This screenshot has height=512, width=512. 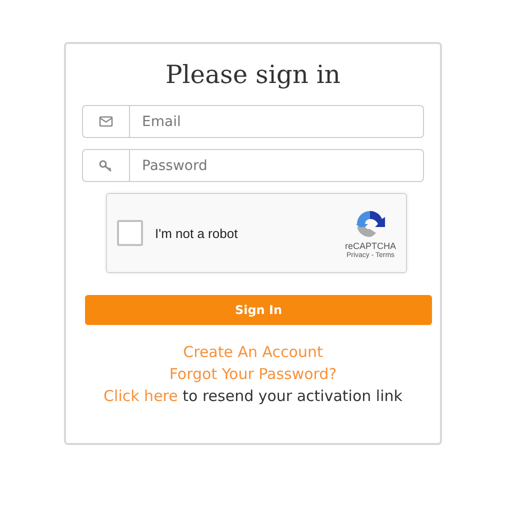 What do you see at coordinates (106, 166) in the screenshot?
I see `key-icon` at bounding box center [106, 166].